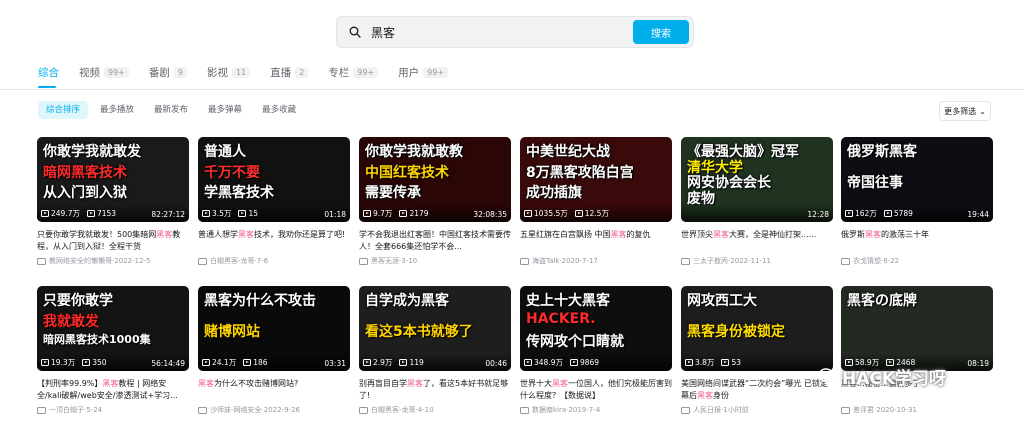  What do you see at coordinates (435, 410) in the screenshot?
I see `video-meta: 白帽黑客-龙哥 · 4-10` at bounding box center [435, 410].